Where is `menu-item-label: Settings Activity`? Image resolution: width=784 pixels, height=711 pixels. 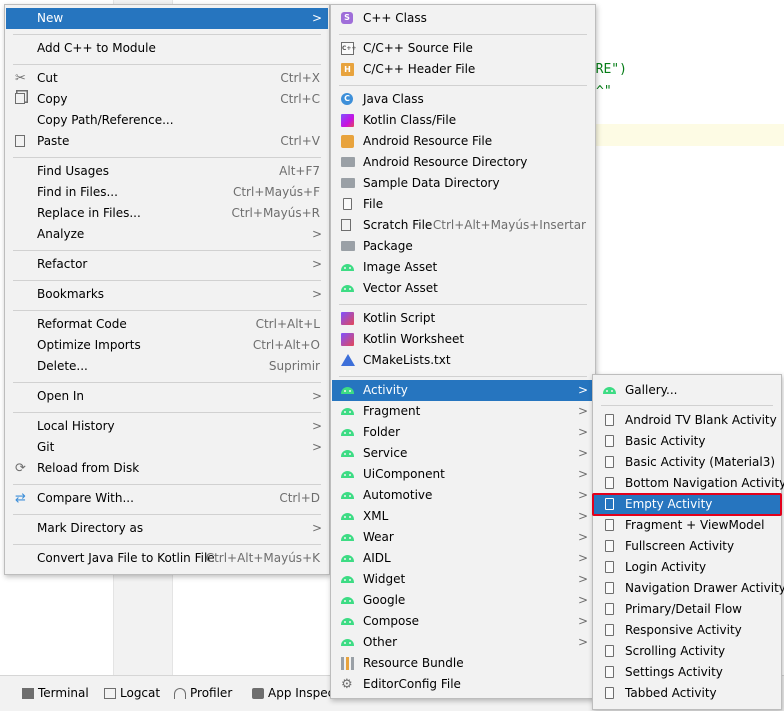 menu-item-label: Settings Activity is located at coordinates (674, 672).